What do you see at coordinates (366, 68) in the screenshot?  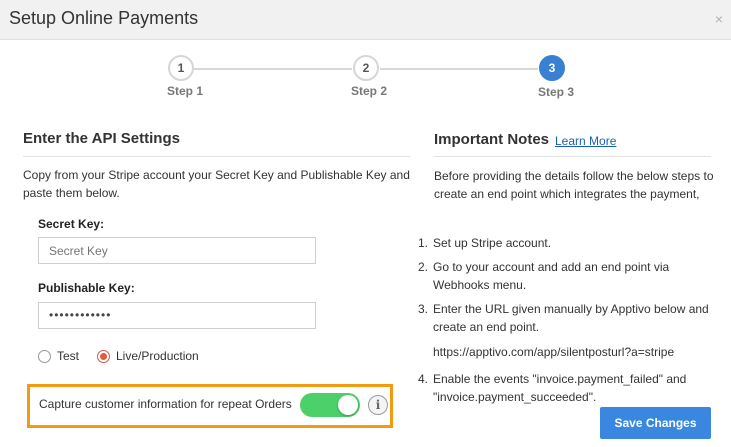 I see `step-2-circle: 2` at bounding box center [366, 68].